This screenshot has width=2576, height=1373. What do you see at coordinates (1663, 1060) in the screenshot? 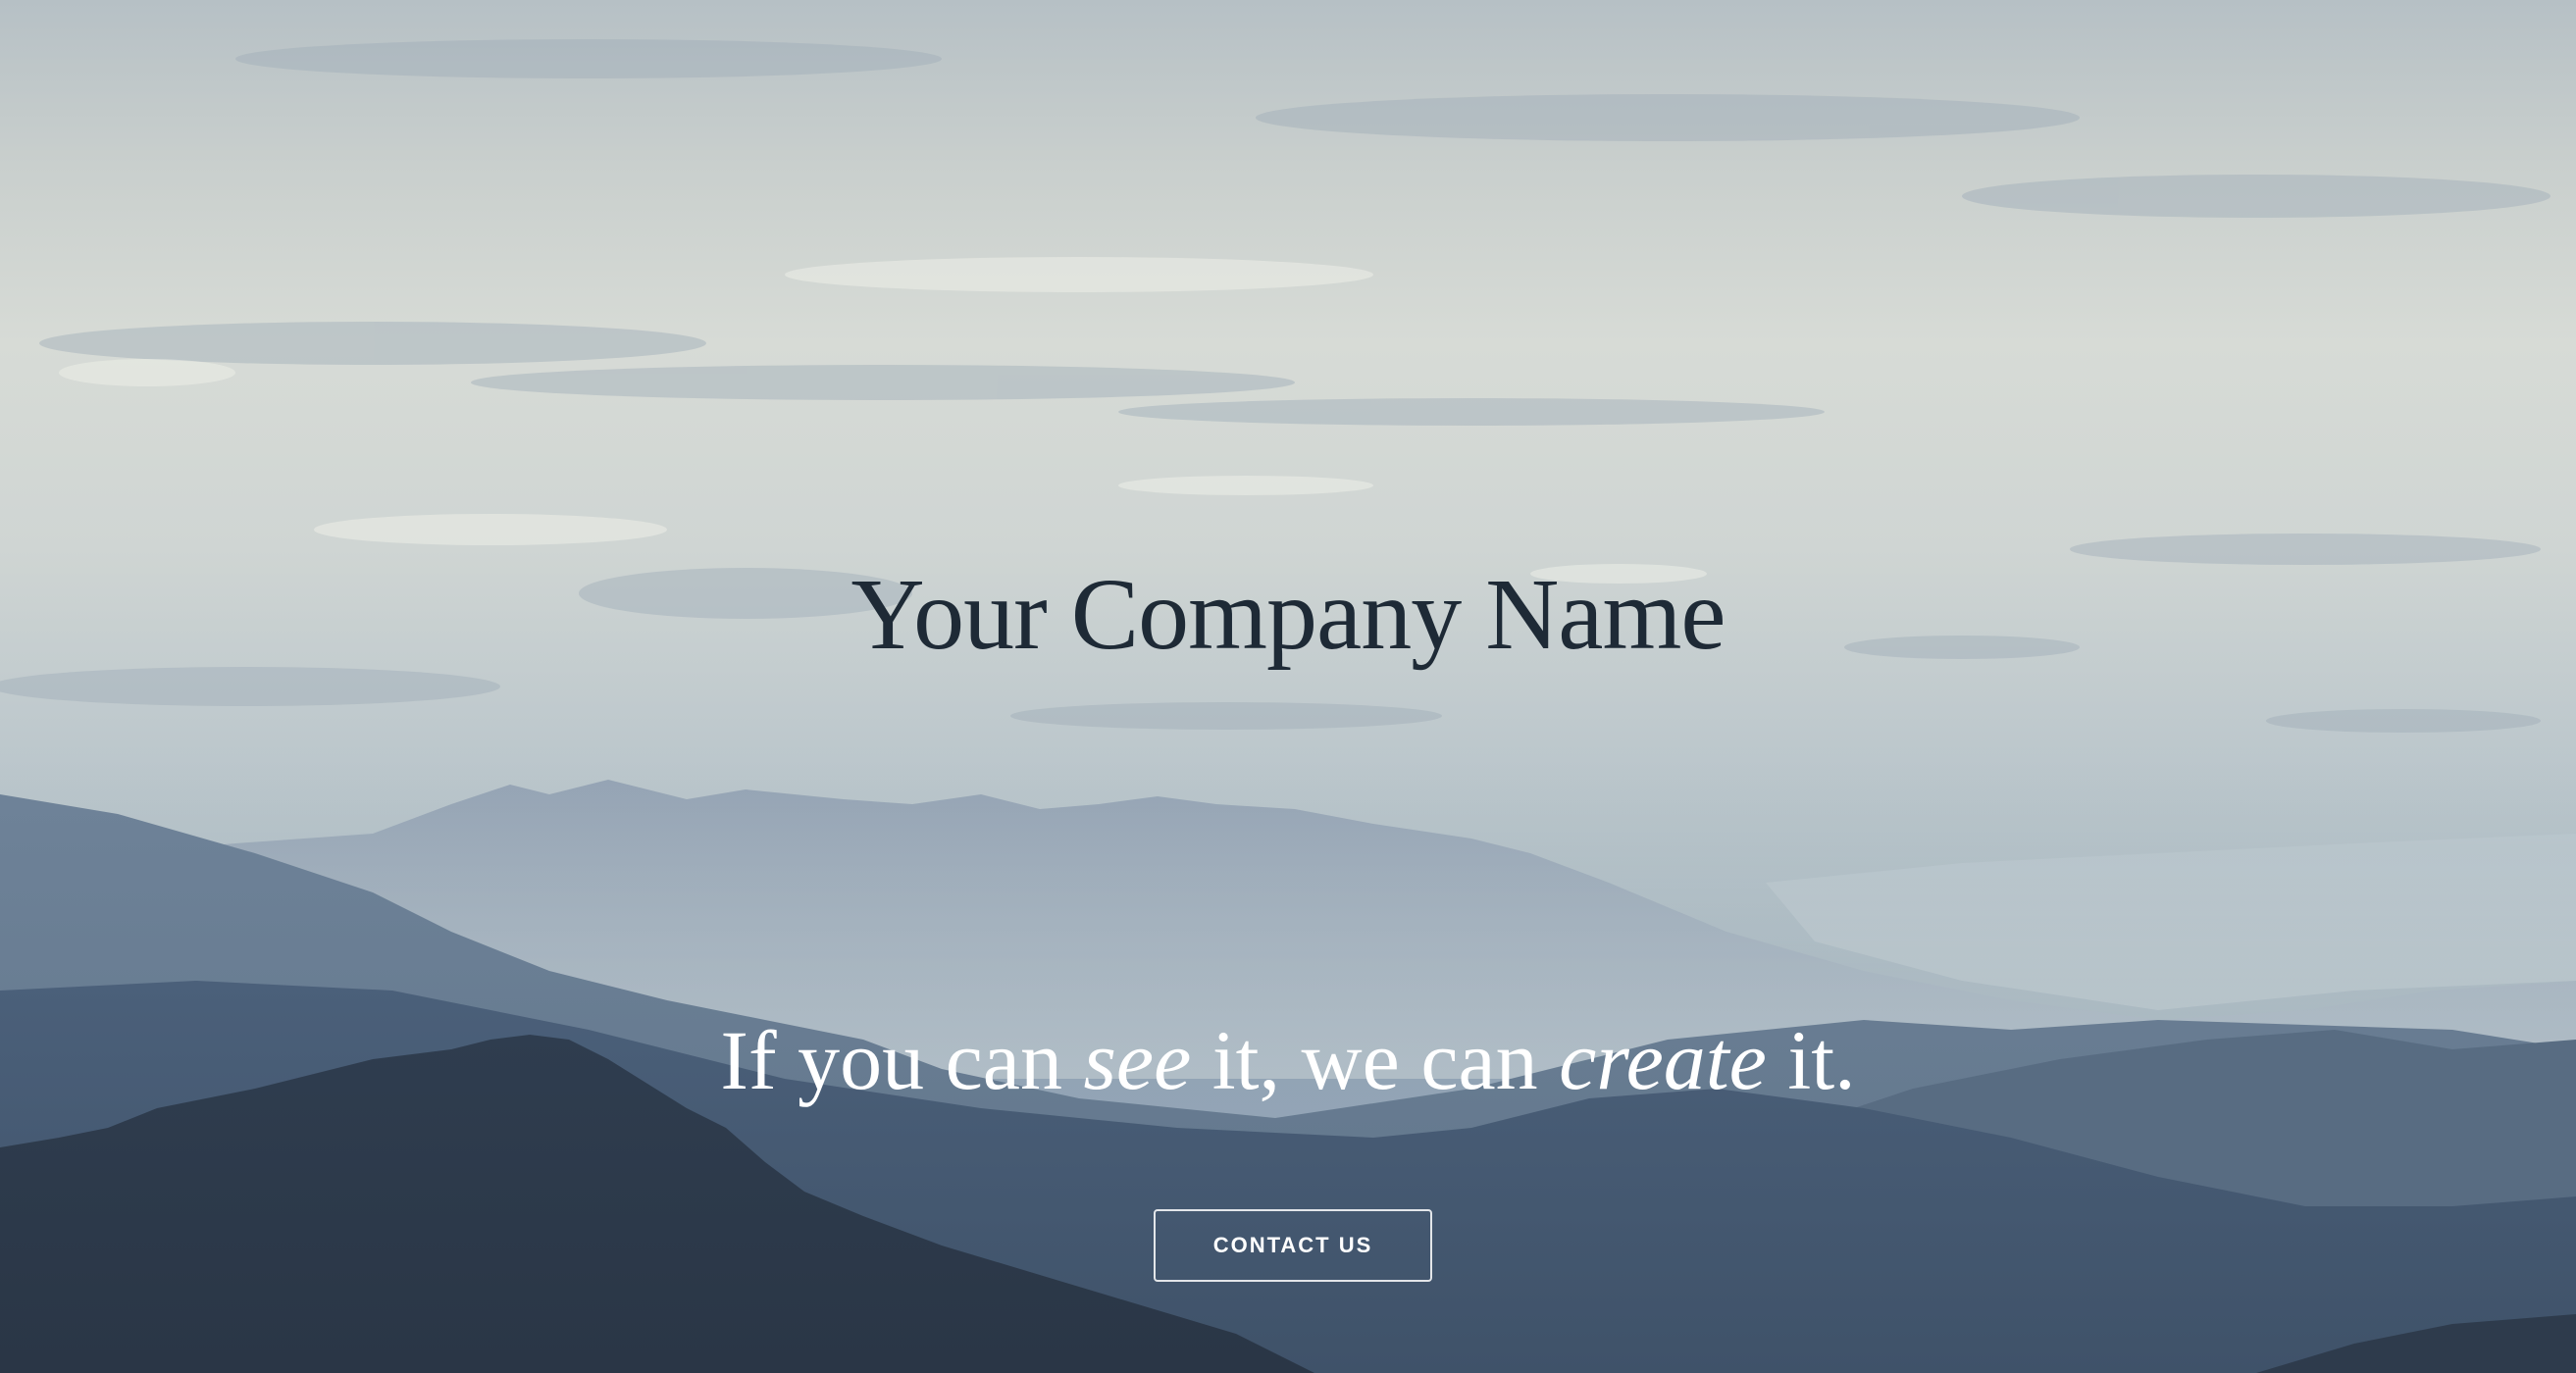
I see `tagline-emphasis-create: create` at bounding box center [1663, 1060].